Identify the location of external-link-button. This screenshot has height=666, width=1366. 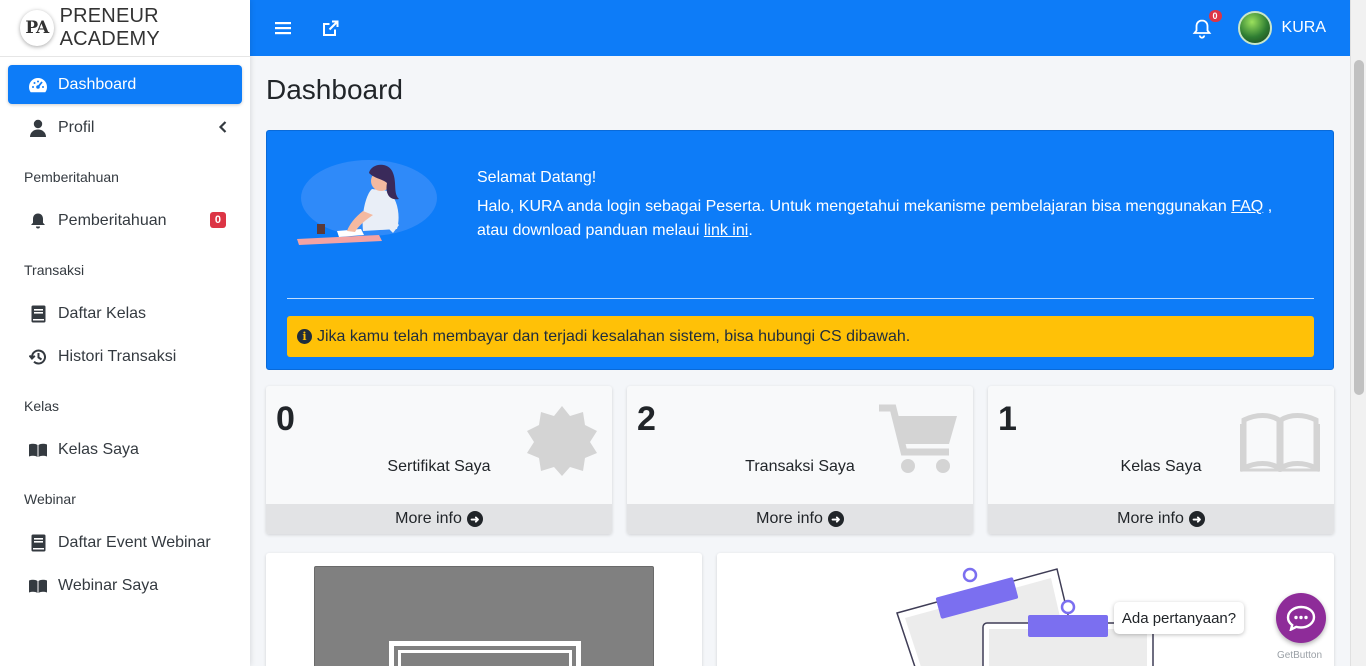
(330, 28).